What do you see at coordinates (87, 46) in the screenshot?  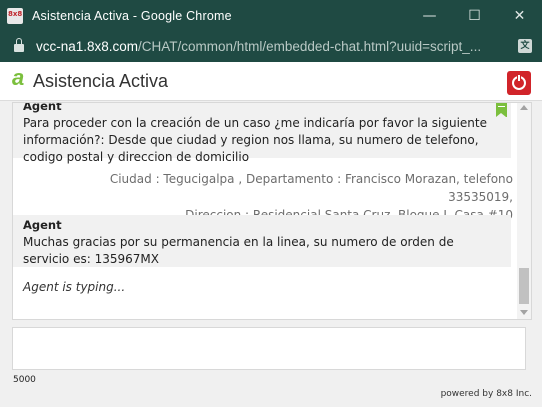 I see `url-host: vcc-na1.8x8.com` at bounding box center [87, 46].